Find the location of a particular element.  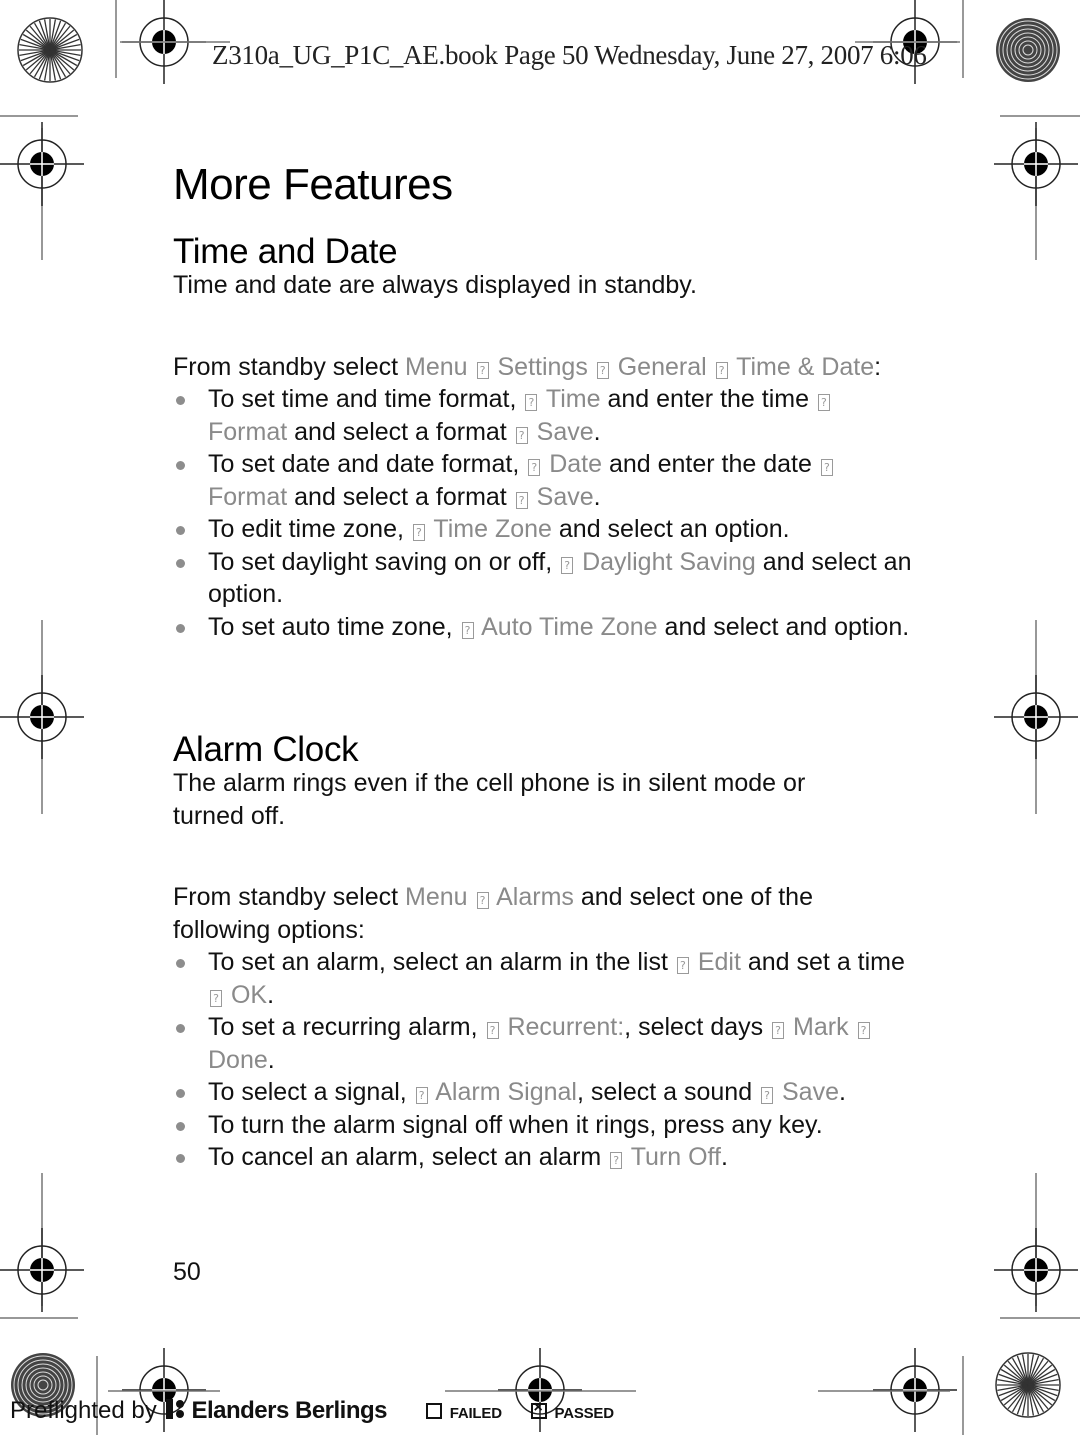

menu-item-label: Settings is located at coordinates (542, 366).